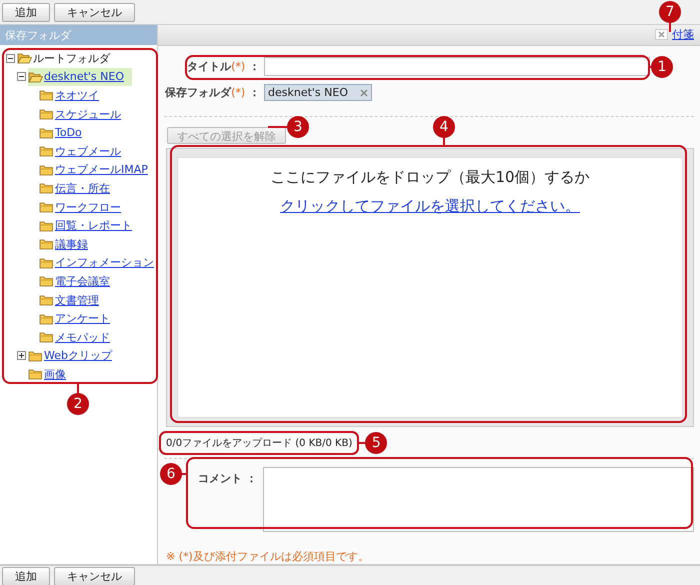 This screenshot has width=700, height=585. I want to click on folder-item: 議事録, so click(71, 244).